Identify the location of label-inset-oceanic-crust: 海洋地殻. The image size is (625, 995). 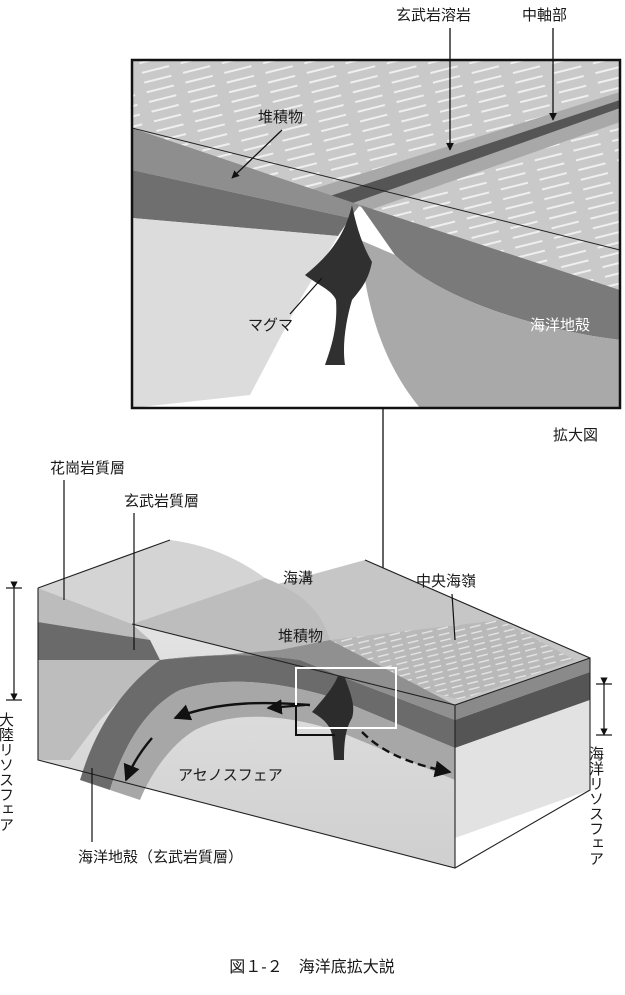
(560, 325).